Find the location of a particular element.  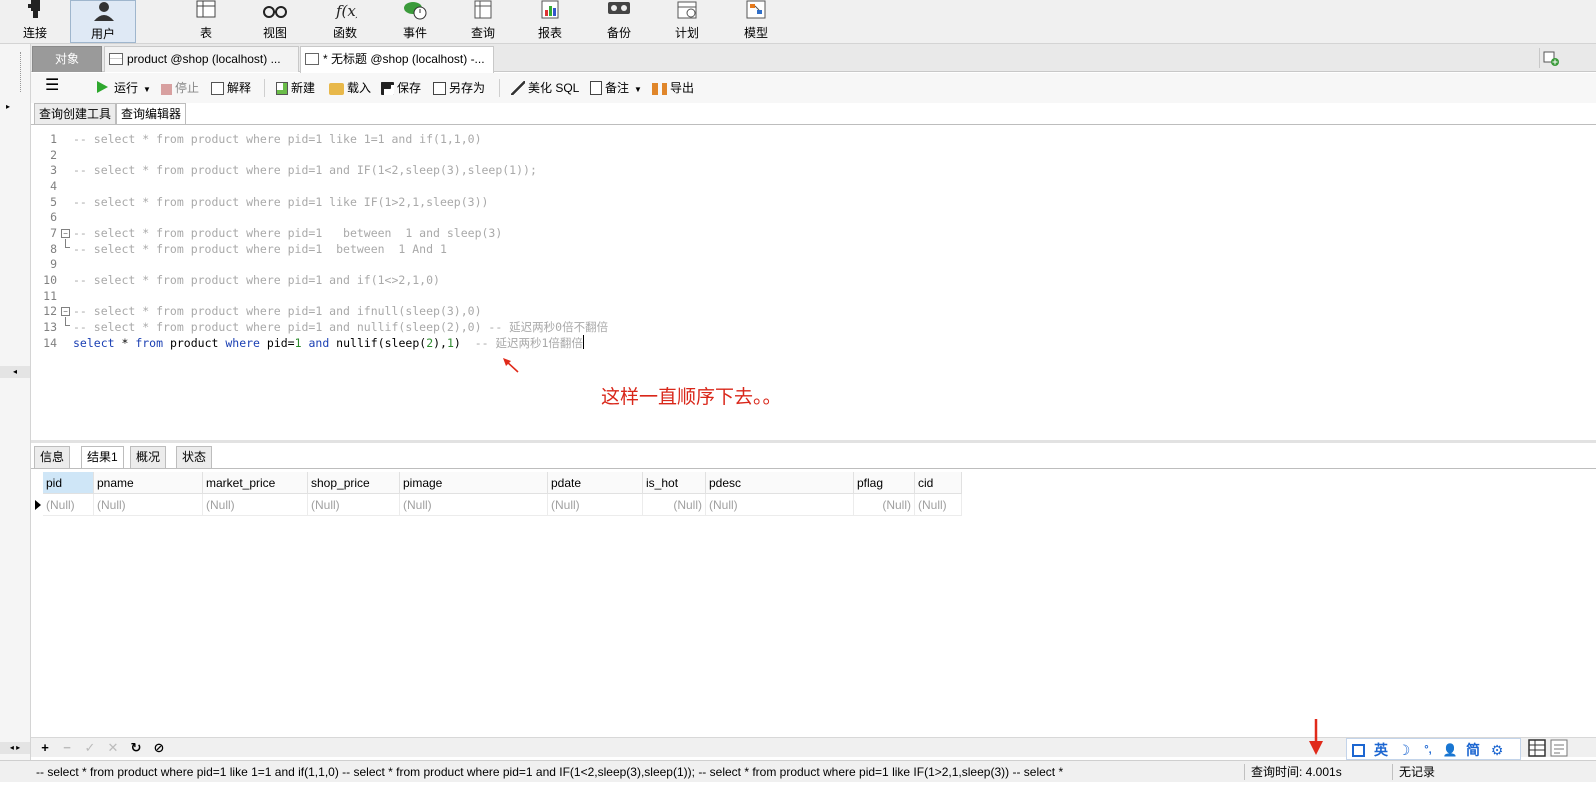

form-view-icon is located at coordinates (1559, 748).